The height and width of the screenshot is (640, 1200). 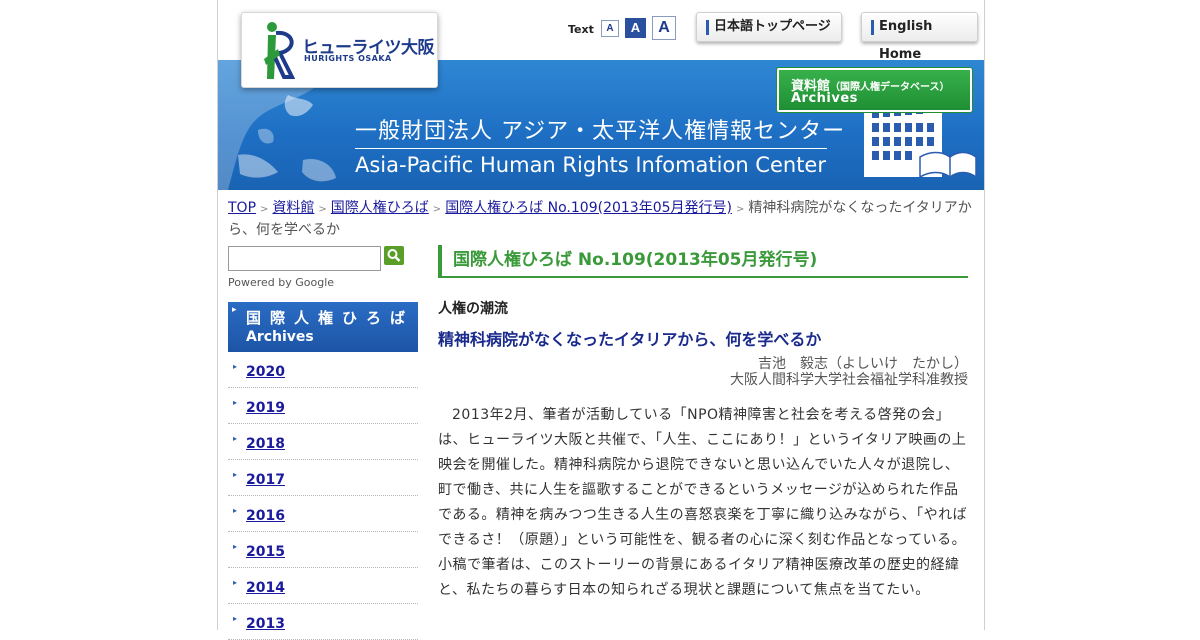 I want to click on year-list-item: 2016, so click(x=323, y=514).